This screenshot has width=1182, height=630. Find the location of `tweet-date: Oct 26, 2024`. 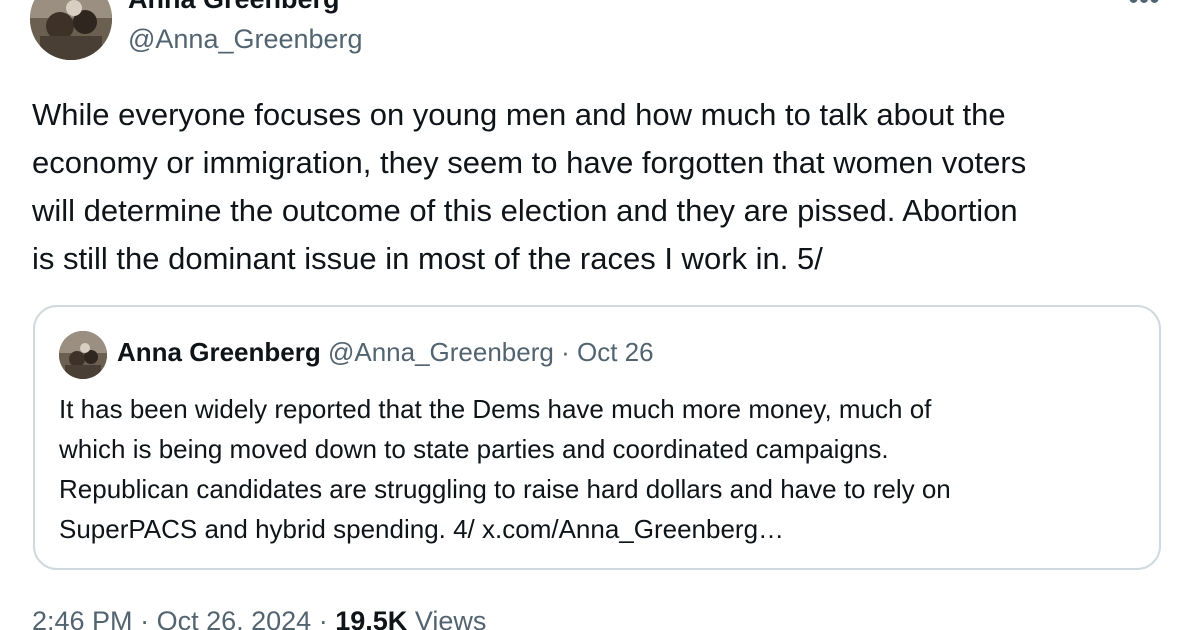

tweet-date: Oct 26, 2024 is located at coordinates (234, 618).